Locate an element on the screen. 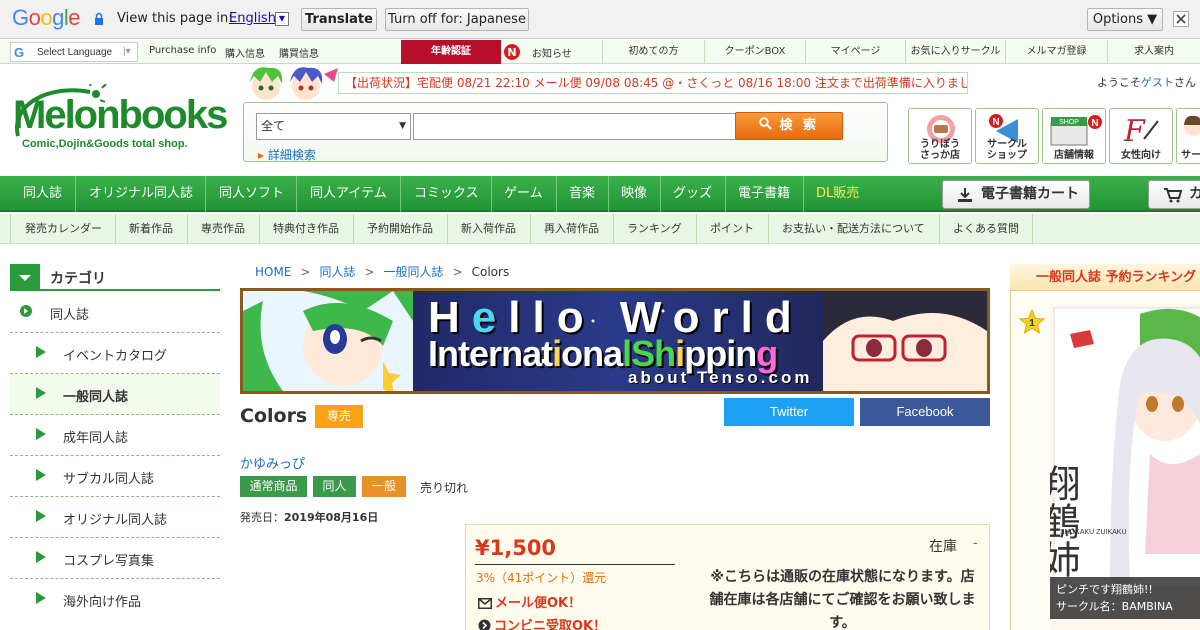  sold-out-status: 売り切れ is located at coordinates (444, 488).